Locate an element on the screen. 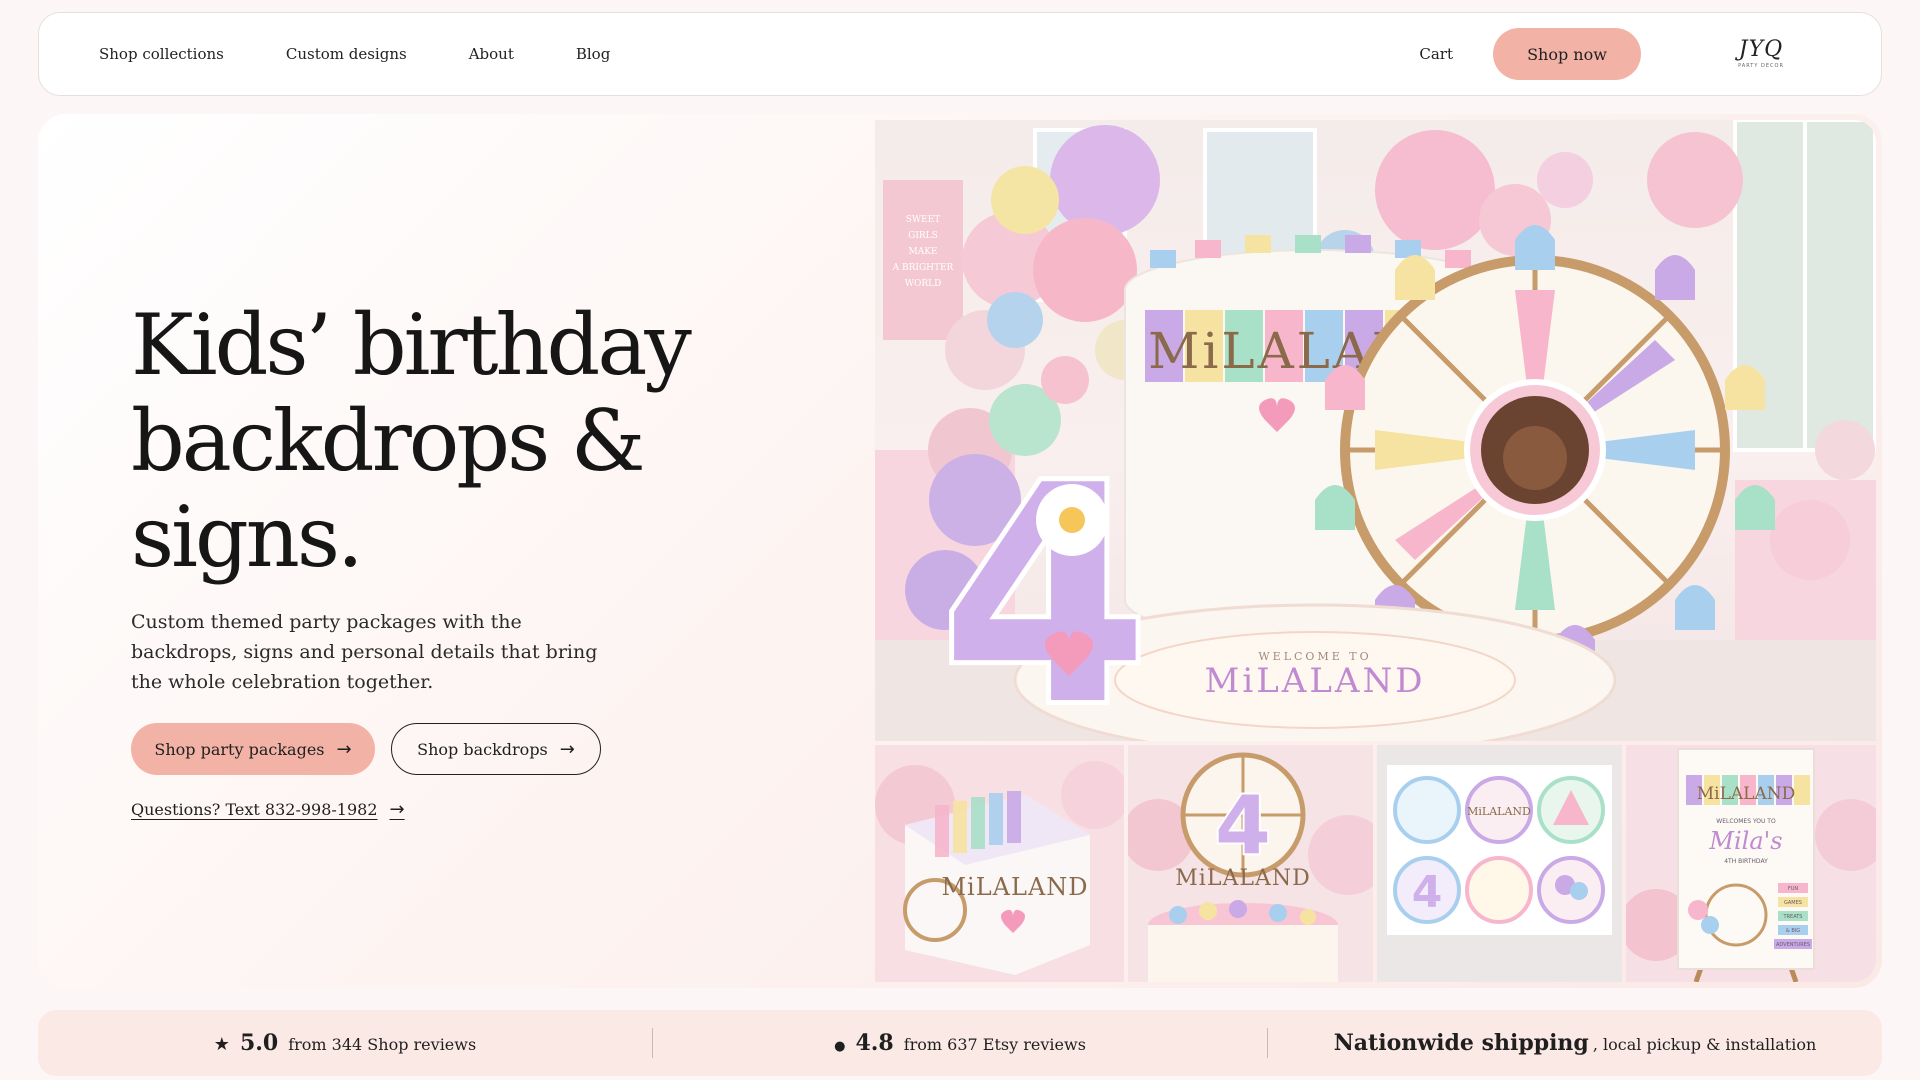  cake-number: 4 is located at coordinates (1243, 825).